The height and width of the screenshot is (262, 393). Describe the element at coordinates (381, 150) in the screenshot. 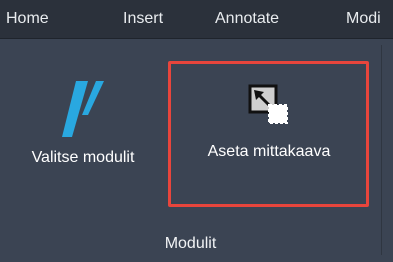

I see `panel-divider` at that location.